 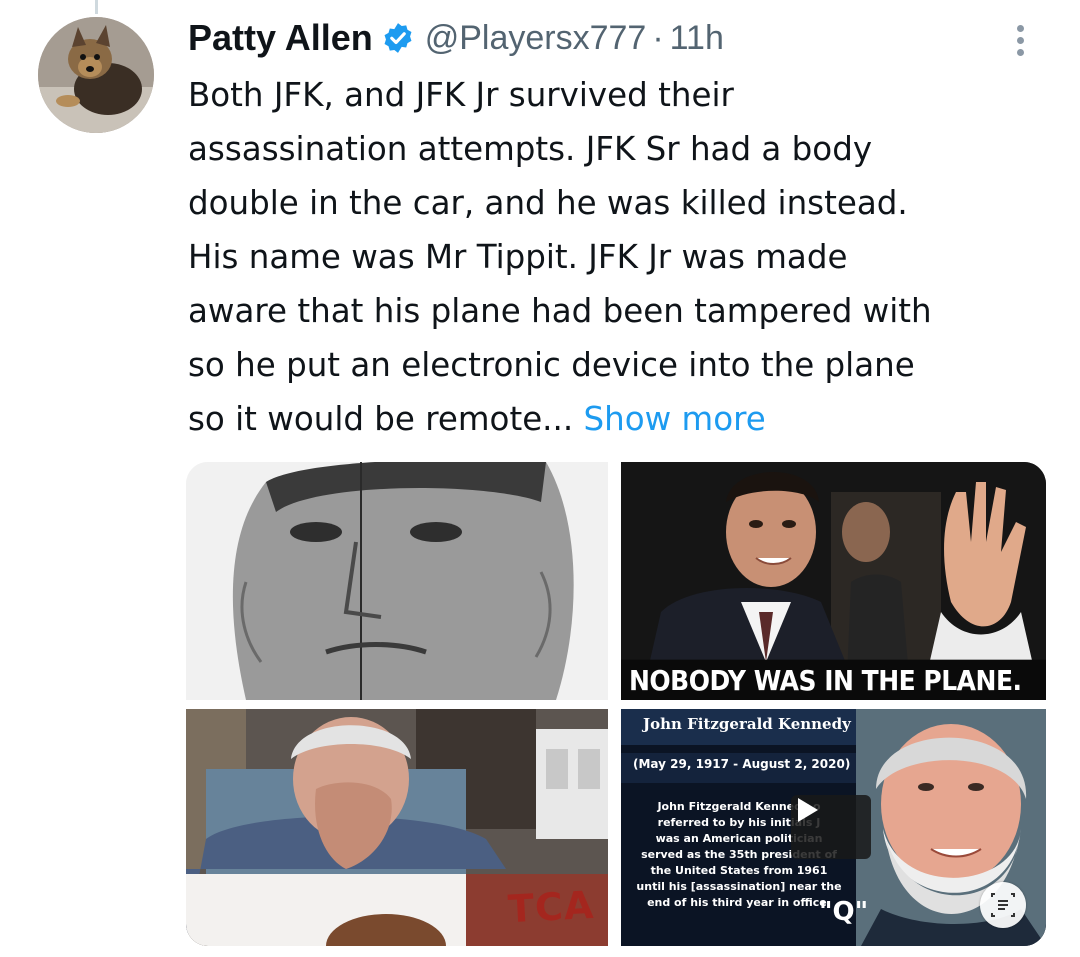 What do you see at coordinates (551, 907) in the screenshot?
I see `image-watermark: TCA` at bounding box center [551, 907].